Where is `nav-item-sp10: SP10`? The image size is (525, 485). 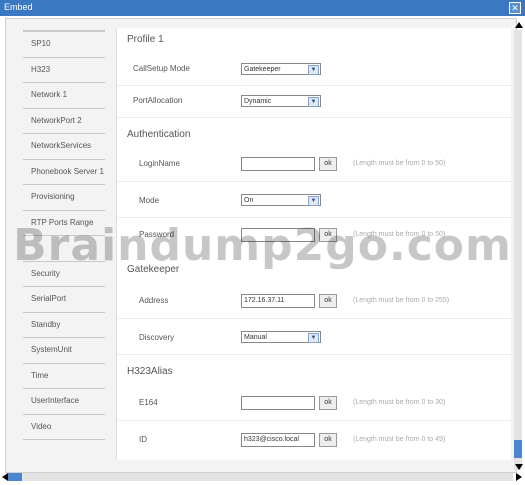 nav-item-sp10: SP10 is located at coordinates (64, 44).